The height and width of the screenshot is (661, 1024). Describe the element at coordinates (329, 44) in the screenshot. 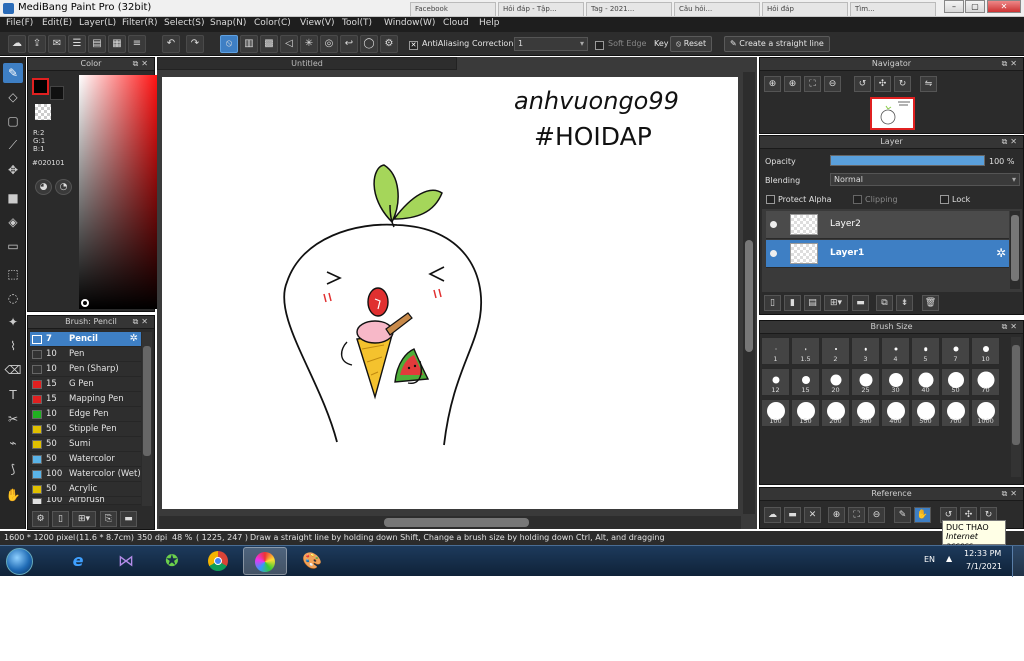

I see `snap-circle-icon: ◎` at that location.